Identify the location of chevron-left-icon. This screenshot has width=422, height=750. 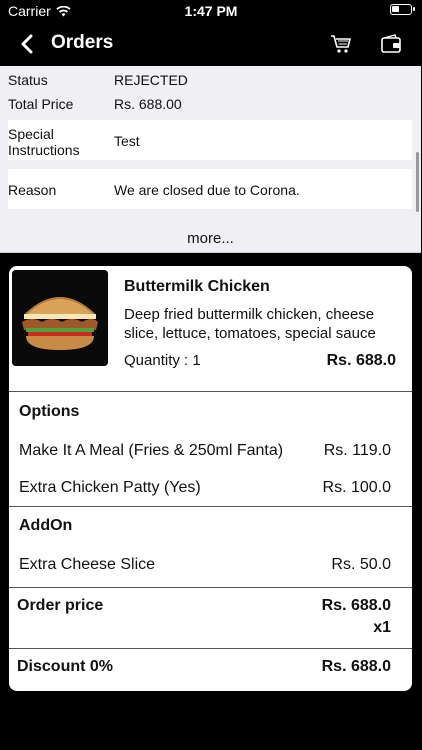
(27, 44).